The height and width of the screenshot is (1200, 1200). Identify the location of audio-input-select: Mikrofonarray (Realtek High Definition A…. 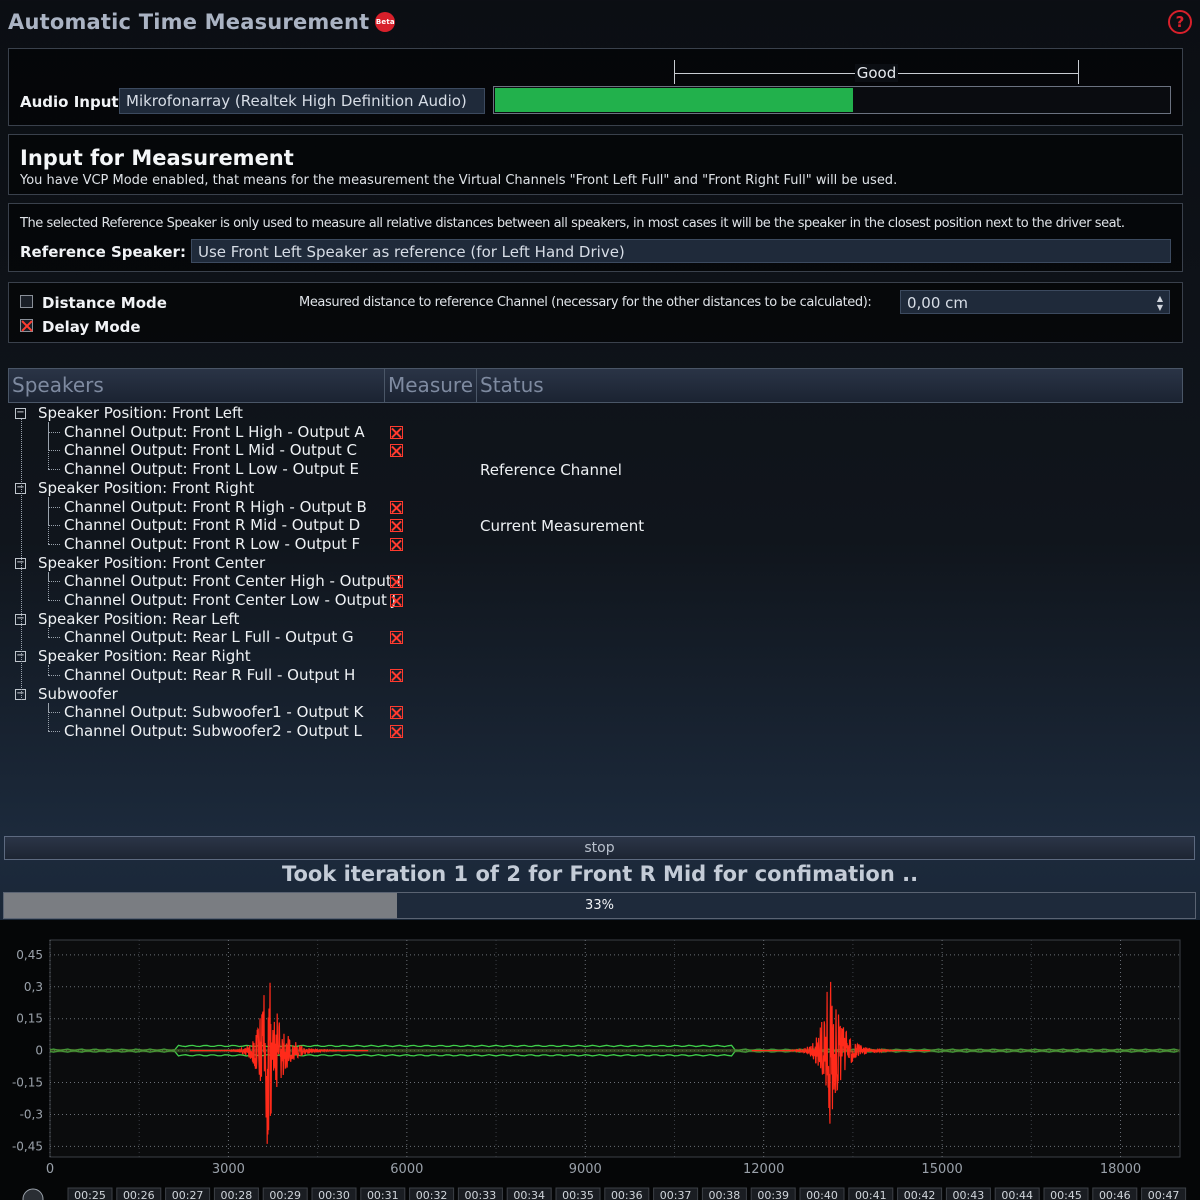
(302, 101).